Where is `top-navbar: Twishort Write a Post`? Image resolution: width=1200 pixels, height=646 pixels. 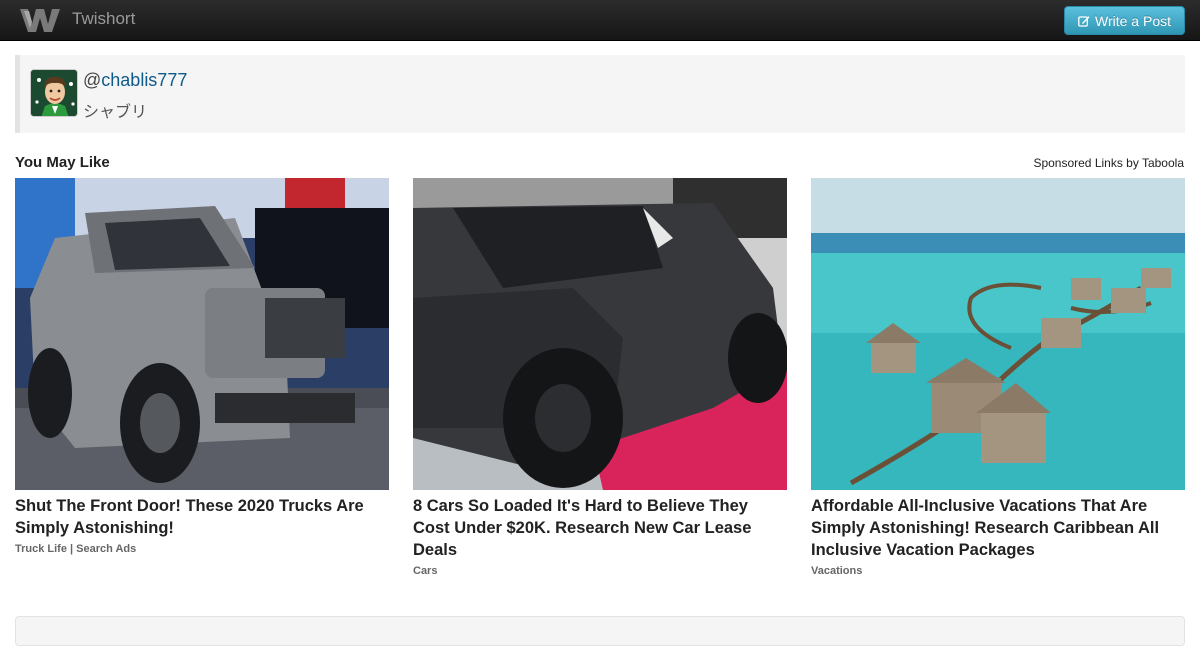
top-navbar: Twishort Write a Post is located at coordinates (600, 20).